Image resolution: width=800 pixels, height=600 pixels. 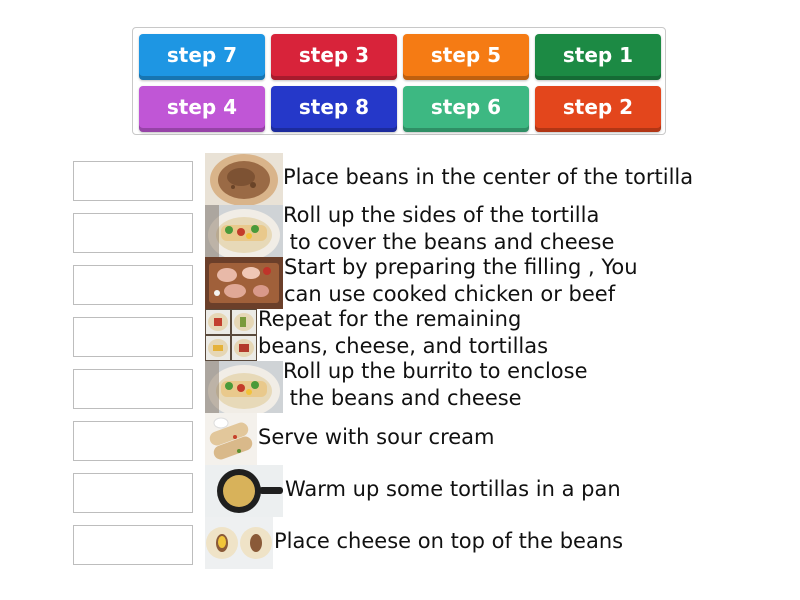 I want to click on tile-step-8: step 8, so click(x=334, y=109).